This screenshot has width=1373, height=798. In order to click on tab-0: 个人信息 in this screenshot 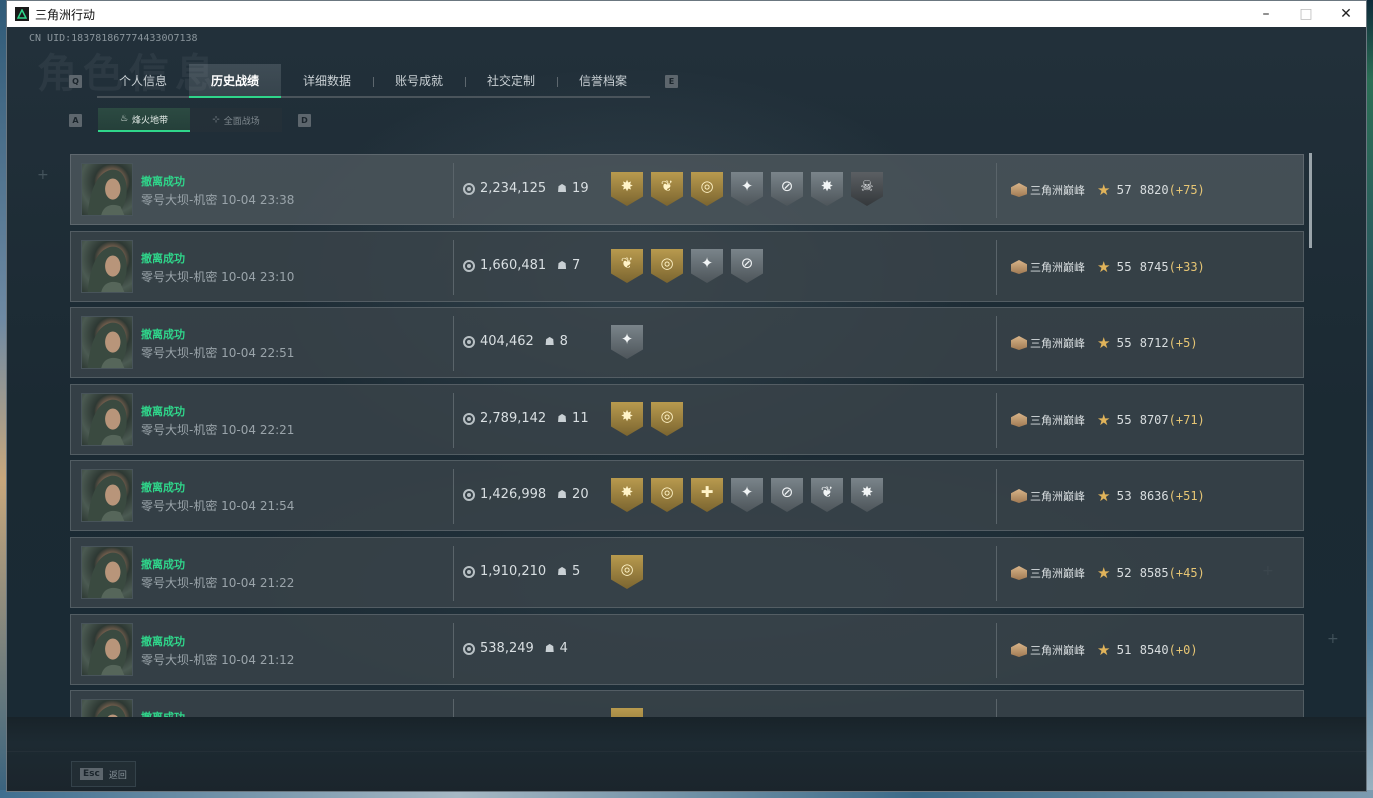, I will do `click(143, 80)`.